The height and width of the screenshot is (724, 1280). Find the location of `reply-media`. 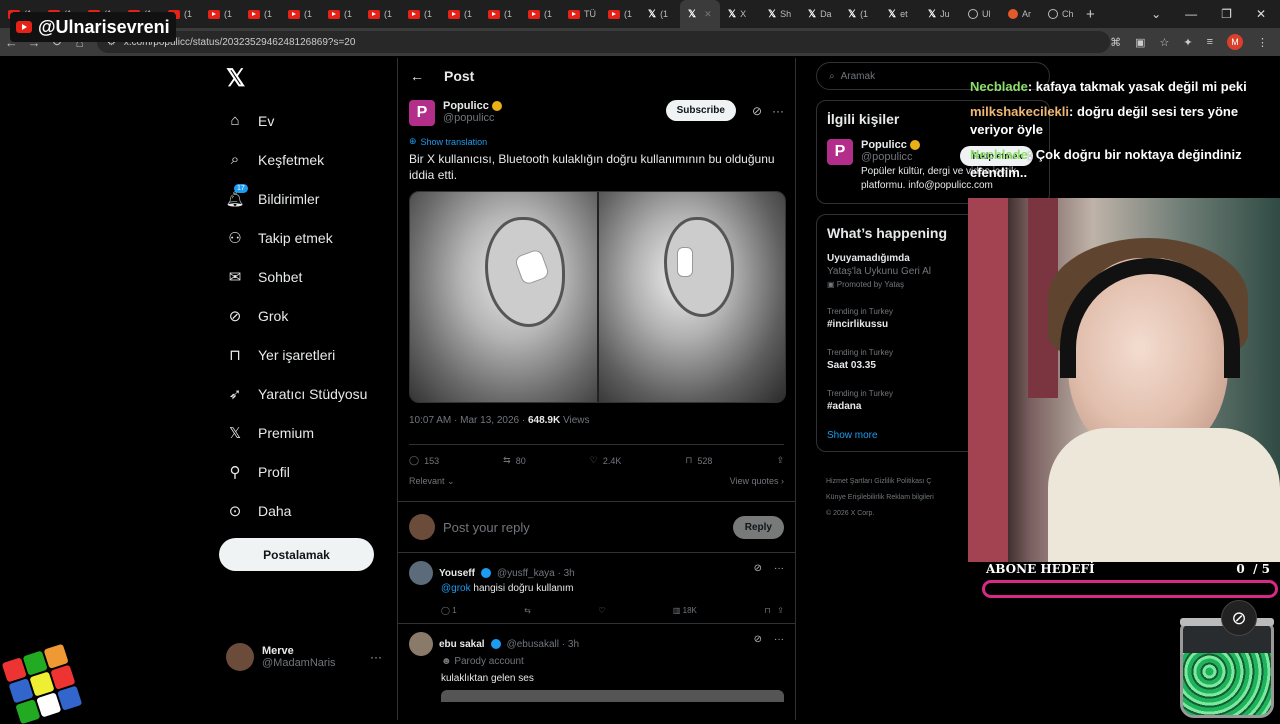

reply-media is located at coordinates (612, 696).